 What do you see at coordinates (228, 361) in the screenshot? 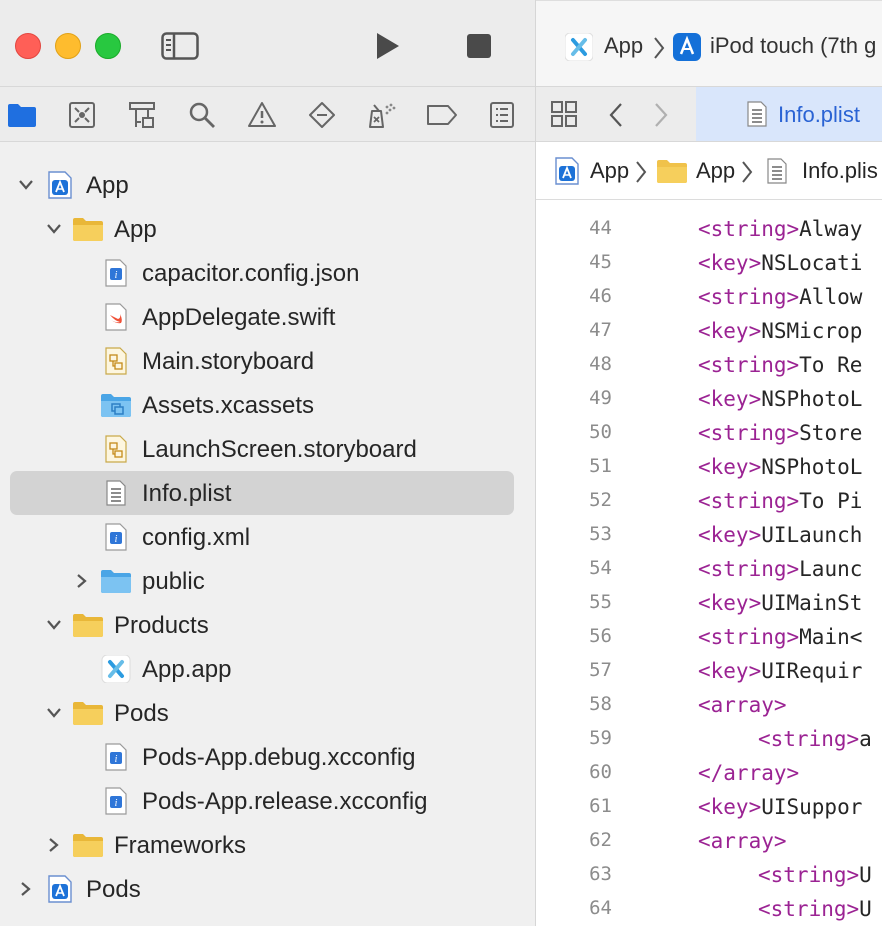
I see `tree-row-label: Main.storyboard` at bounding box center [228, 361].